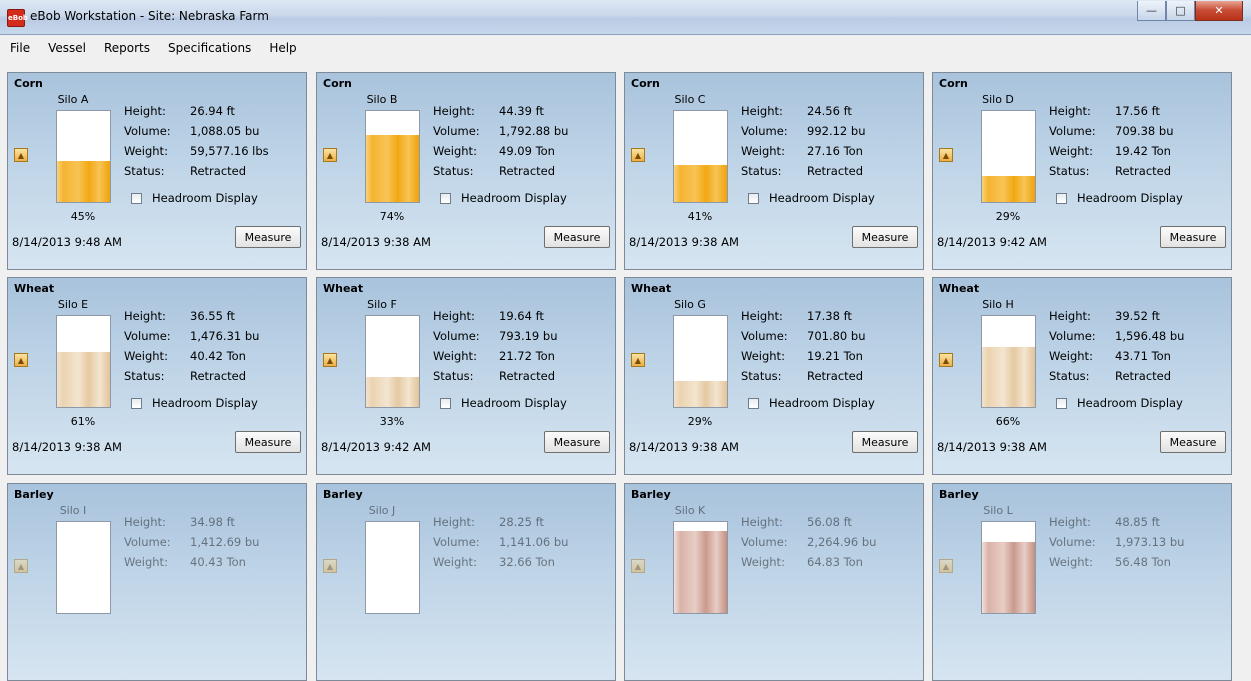 The width and height of the screenshot is (1251, 681). Describe the element at coordinates (1219, 11) in the screenshot. I see `close-button: ✕` at that location.